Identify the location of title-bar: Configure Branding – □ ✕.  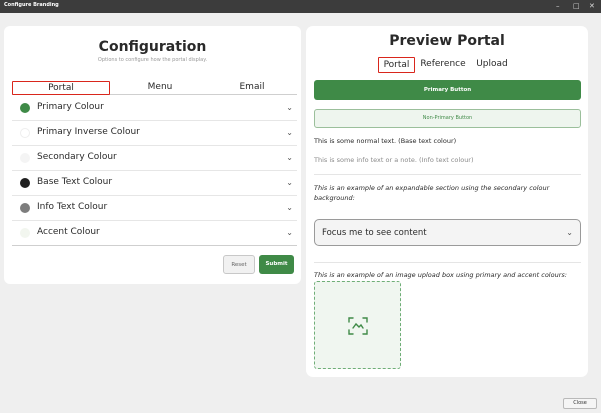
(300, 6).